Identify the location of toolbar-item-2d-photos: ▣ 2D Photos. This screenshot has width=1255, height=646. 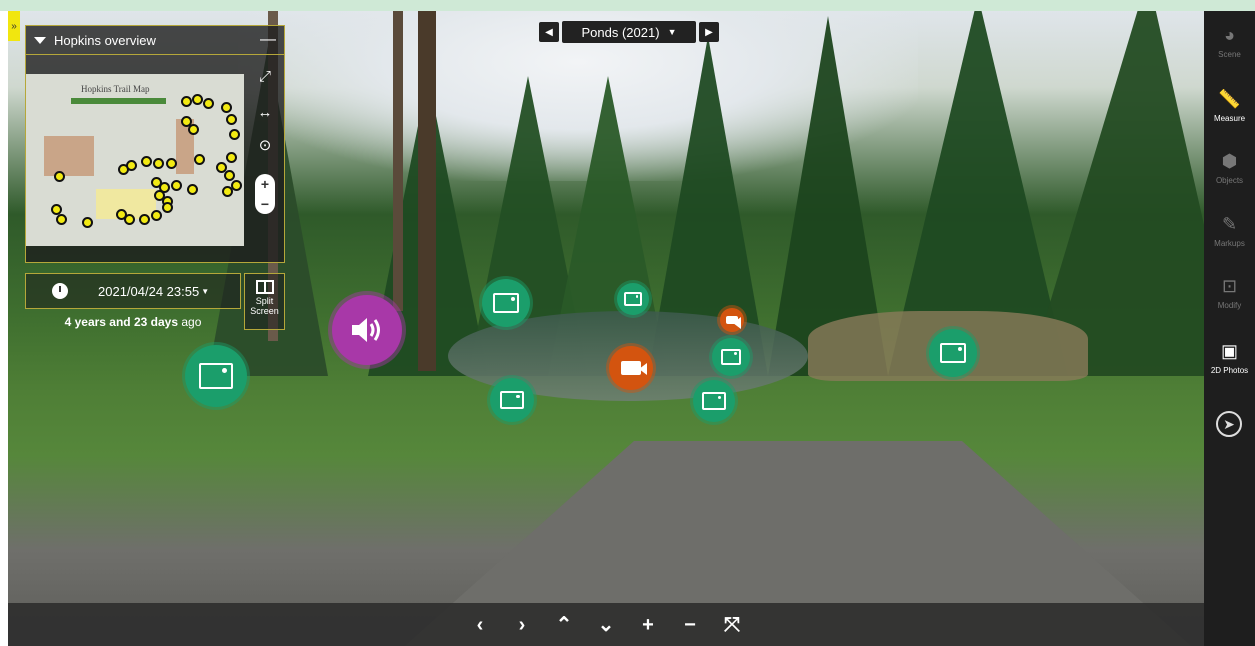
(1229, 358).